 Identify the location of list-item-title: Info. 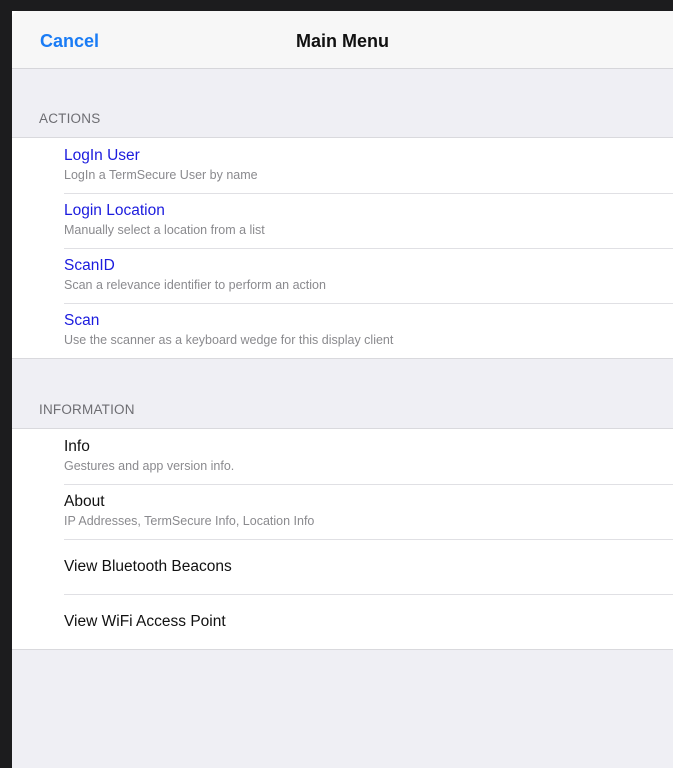
(77, 446).